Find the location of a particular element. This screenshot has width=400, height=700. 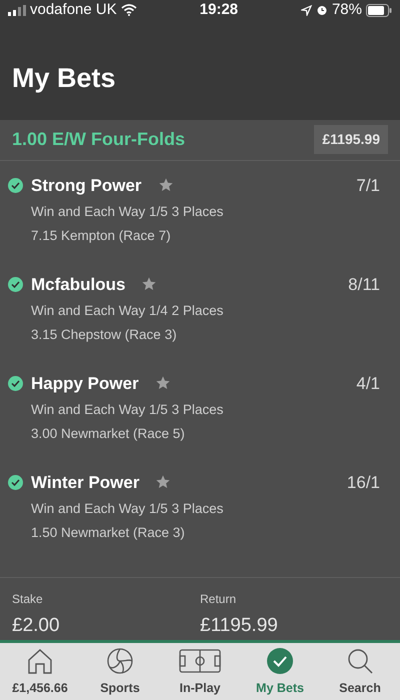

tab: My Bets is located at coordinates (280, 671).